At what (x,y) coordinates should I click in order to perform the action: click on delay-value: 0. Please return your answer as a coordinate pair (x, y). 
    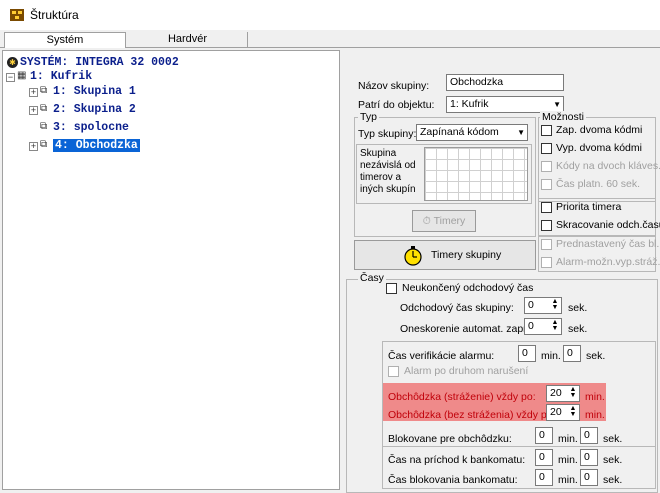
    Looking at the image, I should click on (531, 326).